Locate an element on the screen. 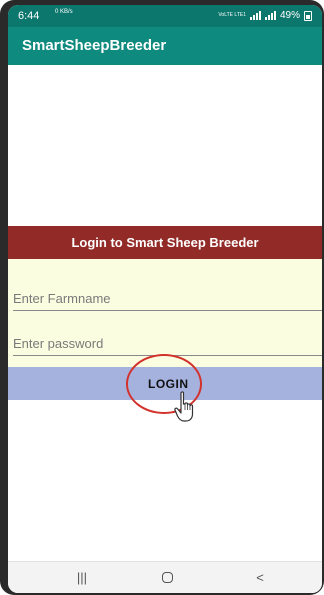 The width and height of the screenshot is (324, 595). login-button-label: LOGIN is located at coordinates (168, 384).